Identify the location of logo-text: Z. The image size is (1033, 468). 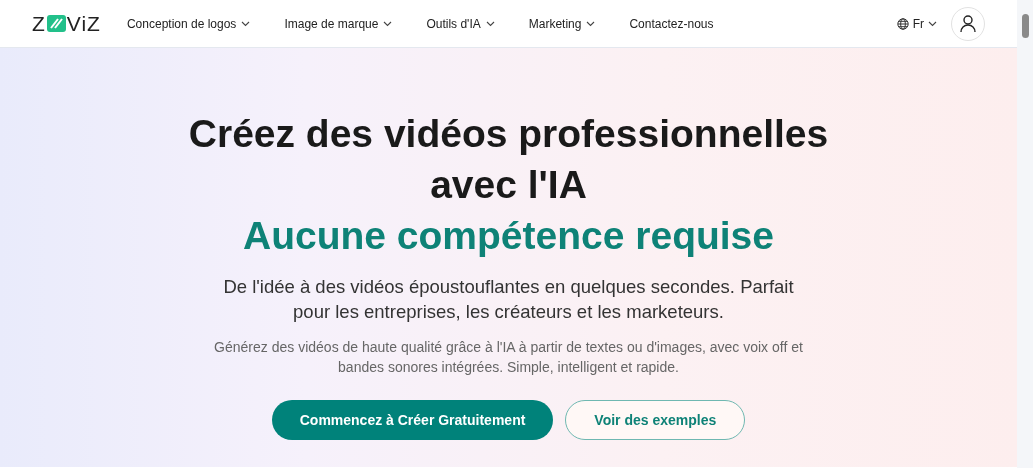
(39, 23).